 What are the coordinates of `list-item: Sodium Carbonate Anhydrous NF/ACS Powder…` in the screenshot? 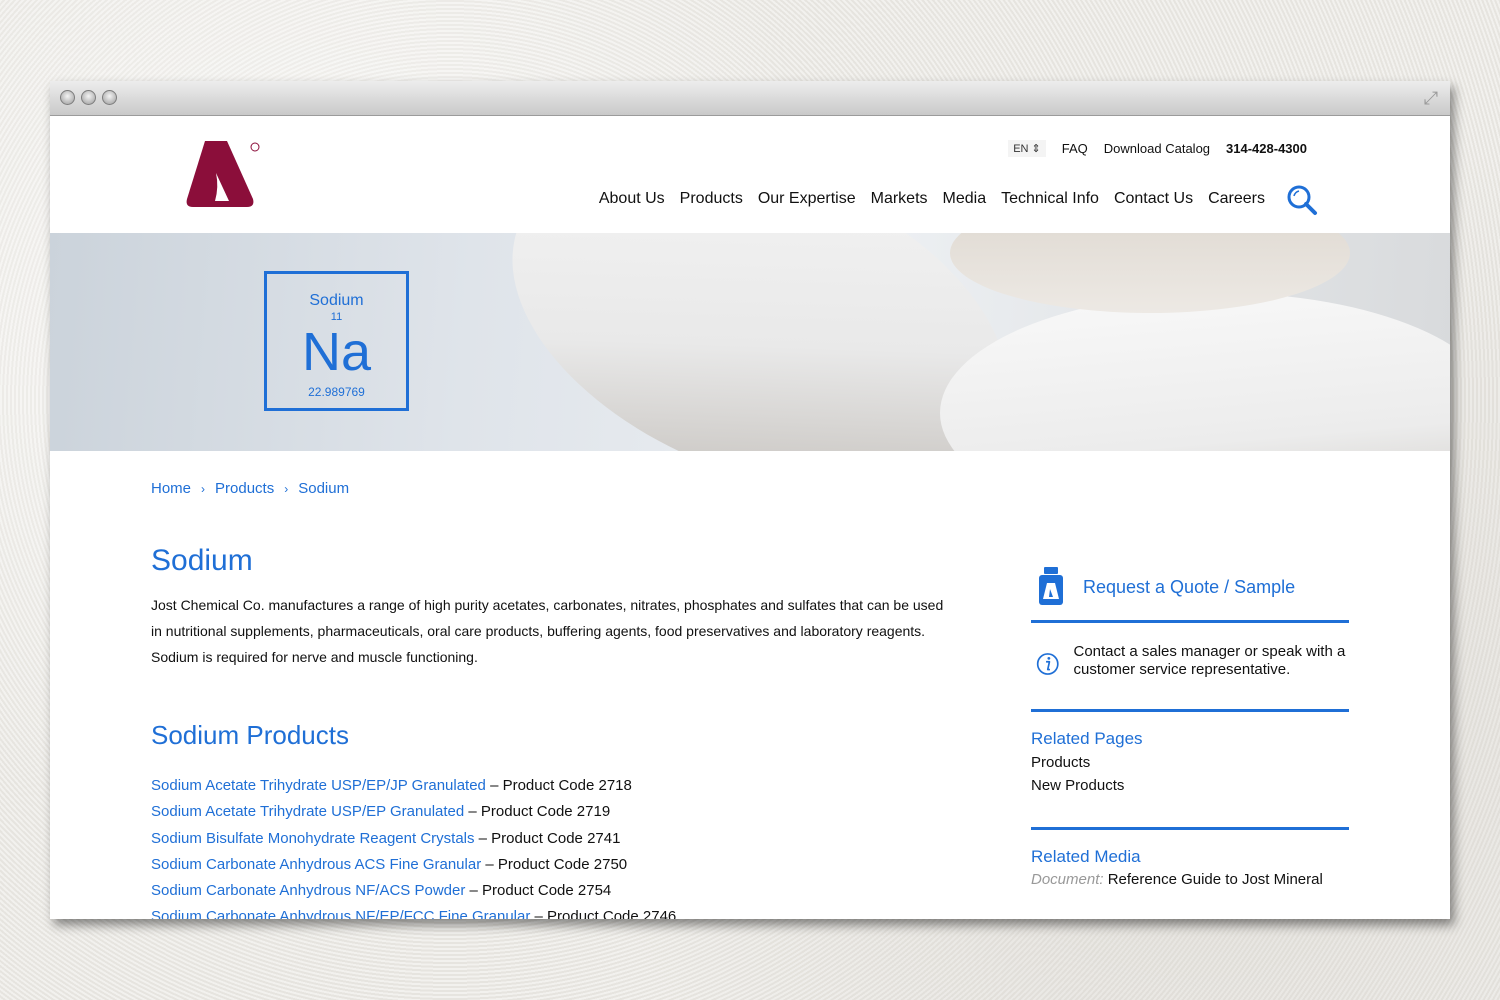 It's located at (551, 891).